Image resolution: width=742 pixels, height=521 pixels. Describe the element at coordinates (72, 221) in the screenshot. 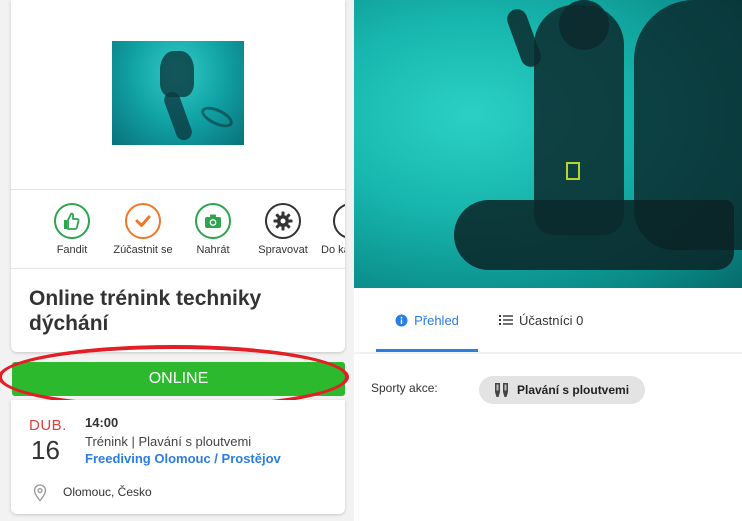

I see `thumbs-up-icon` at that location.